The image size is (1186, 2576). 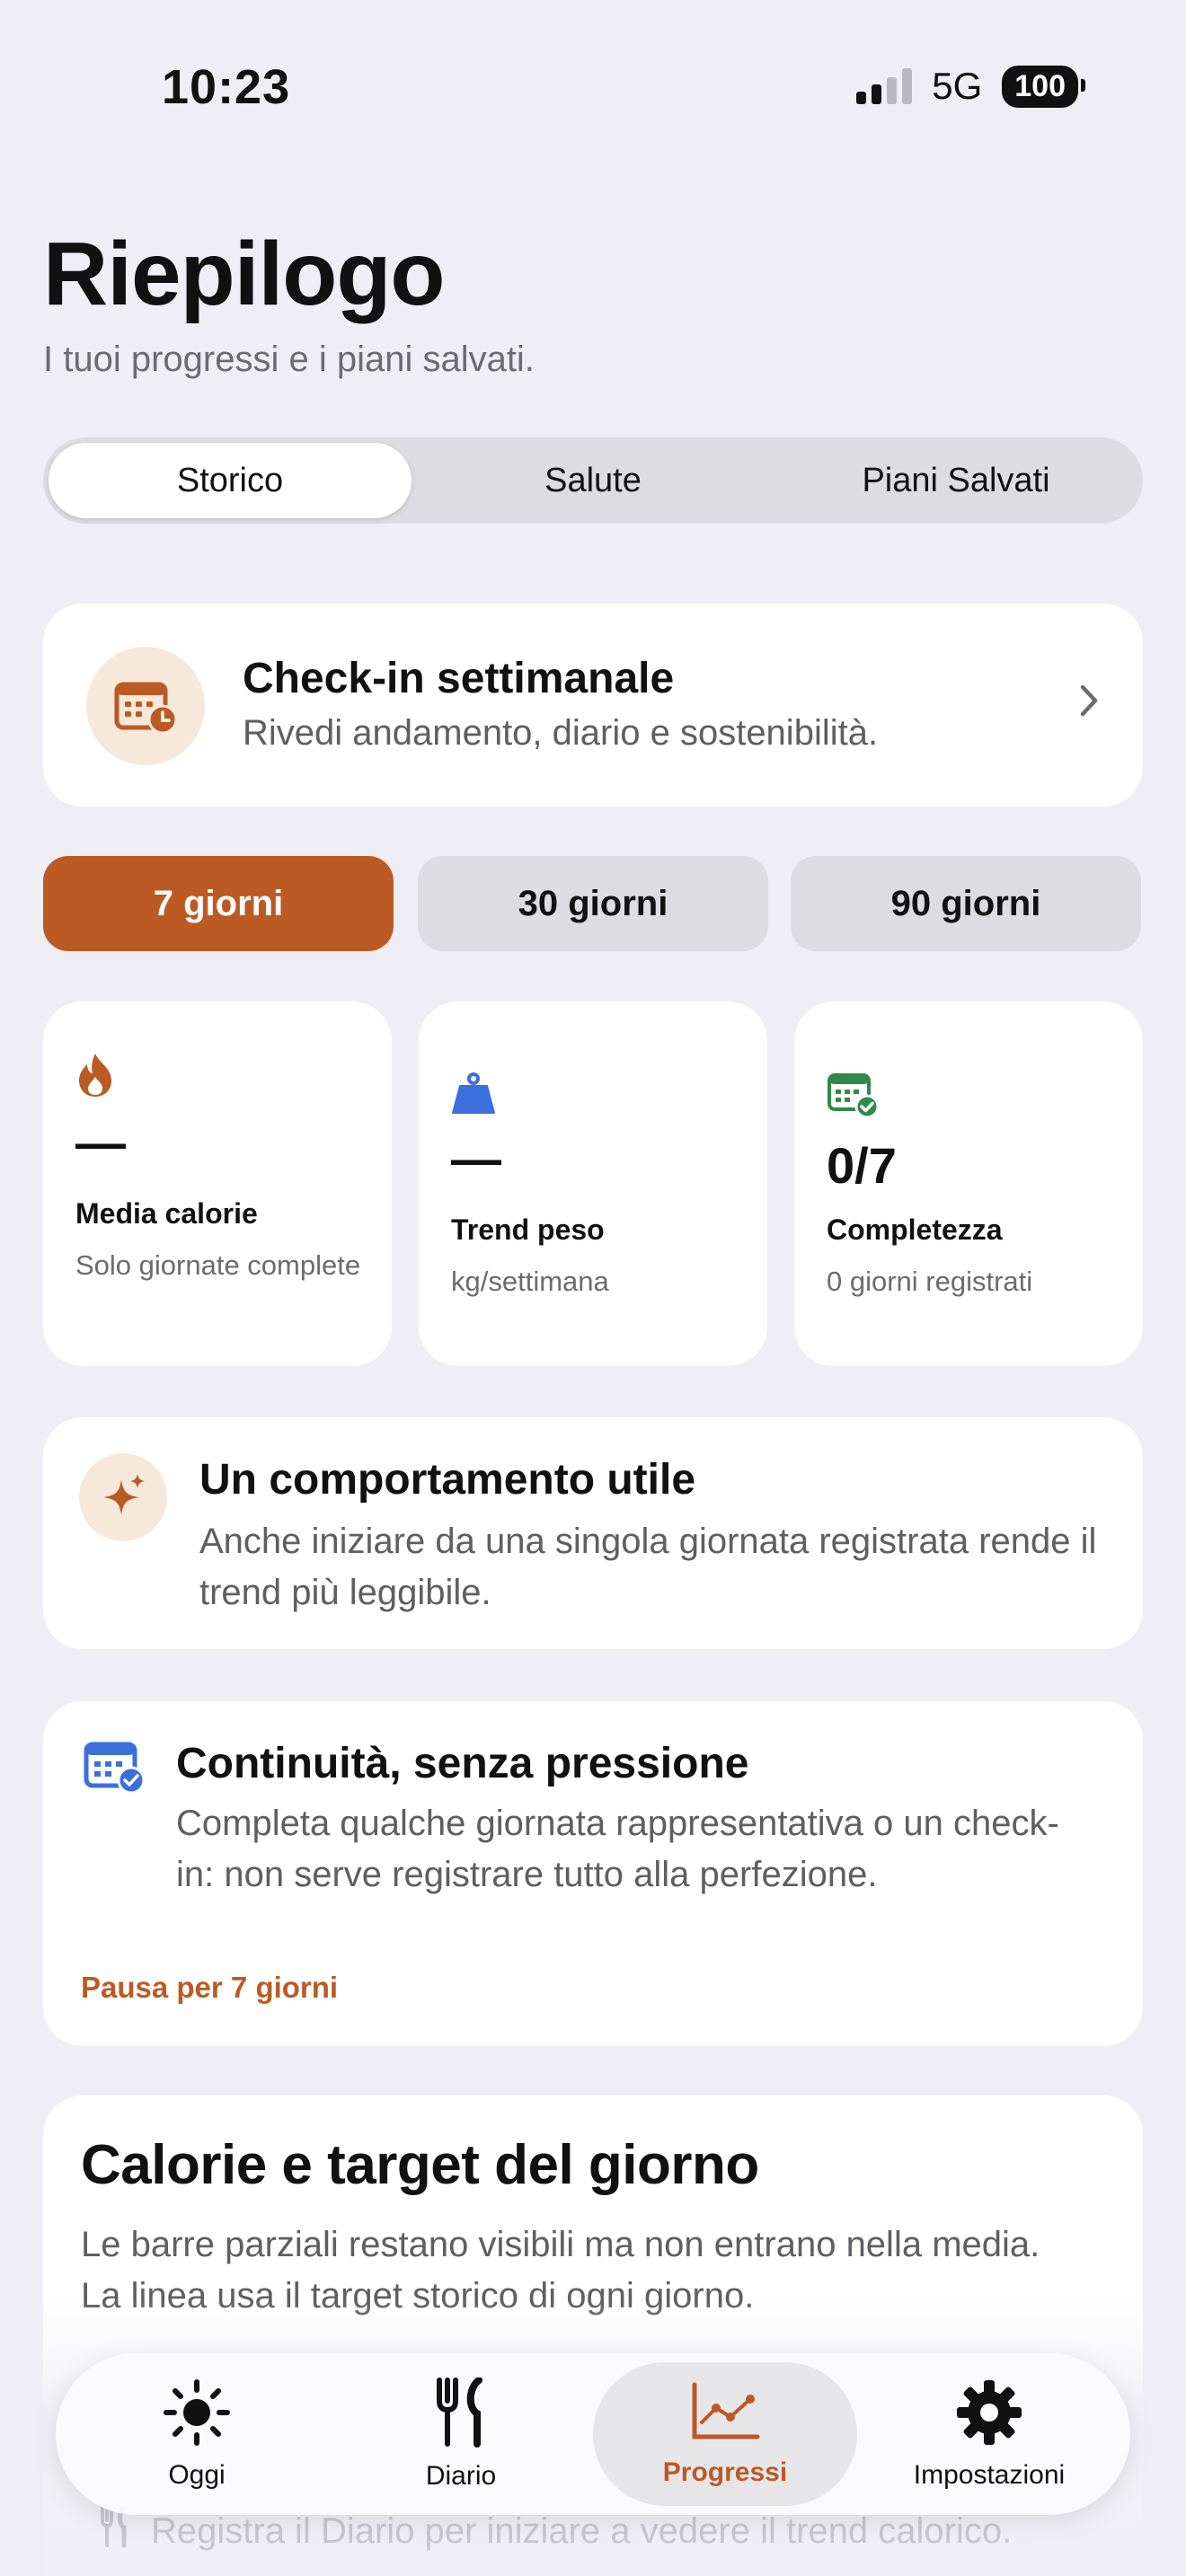 What do you see at coordinates (473, 1096) in the screenshot?
I see `weight-icon` at bounding box center [473, 1096].